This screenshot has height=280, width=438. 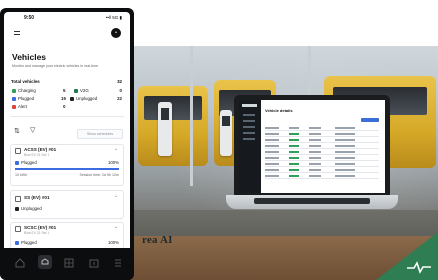 I want to click on stat-charging: Charging, so click(x=24, y=90).